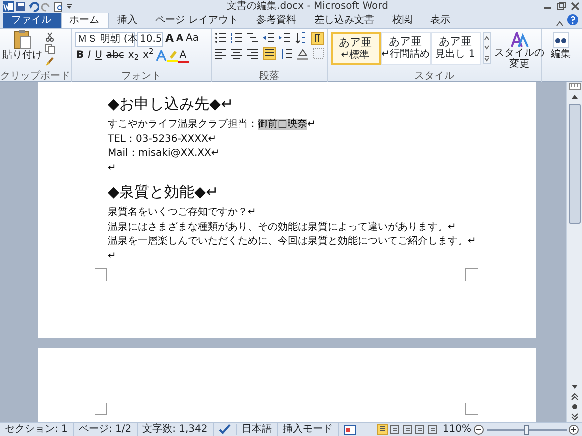 This screenshot has height=436, width=582. Describe the element at coordinates (487, 48) in the screenshot. I see `gallery-scroll-icon` at that location.